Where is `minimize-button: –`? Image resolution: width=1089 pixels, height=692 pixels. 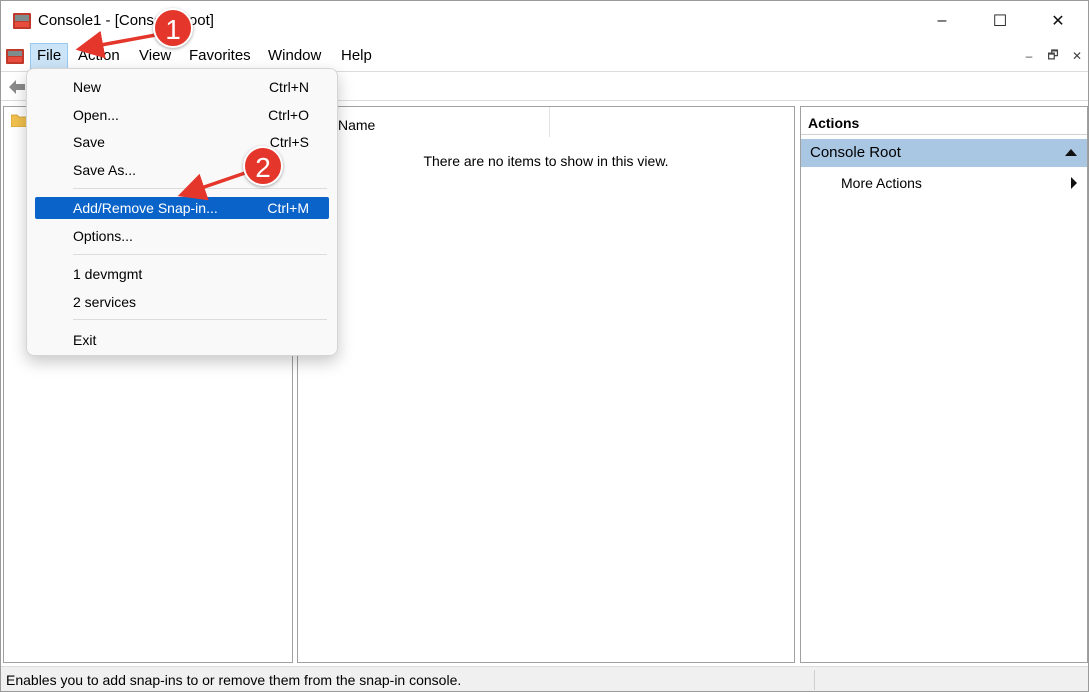 minimize-button: – is located at coordinates (942, 21).